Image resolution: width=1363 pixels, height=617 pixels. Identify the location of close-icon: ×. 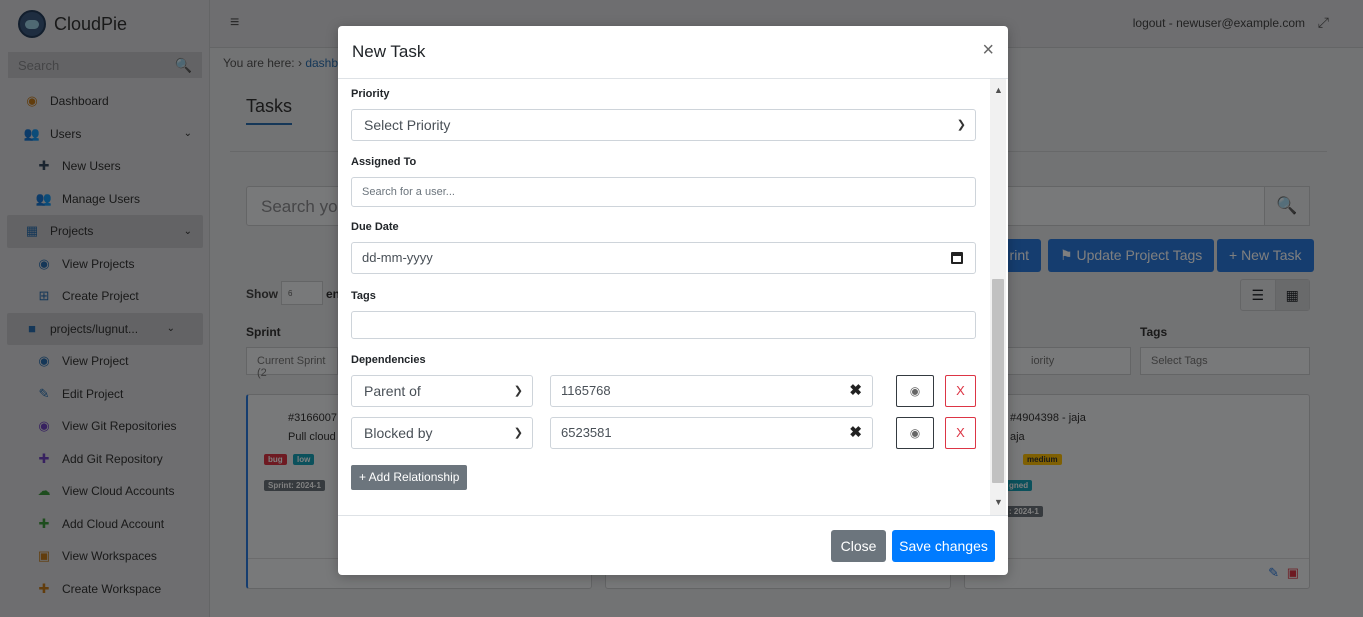
(988, 50).